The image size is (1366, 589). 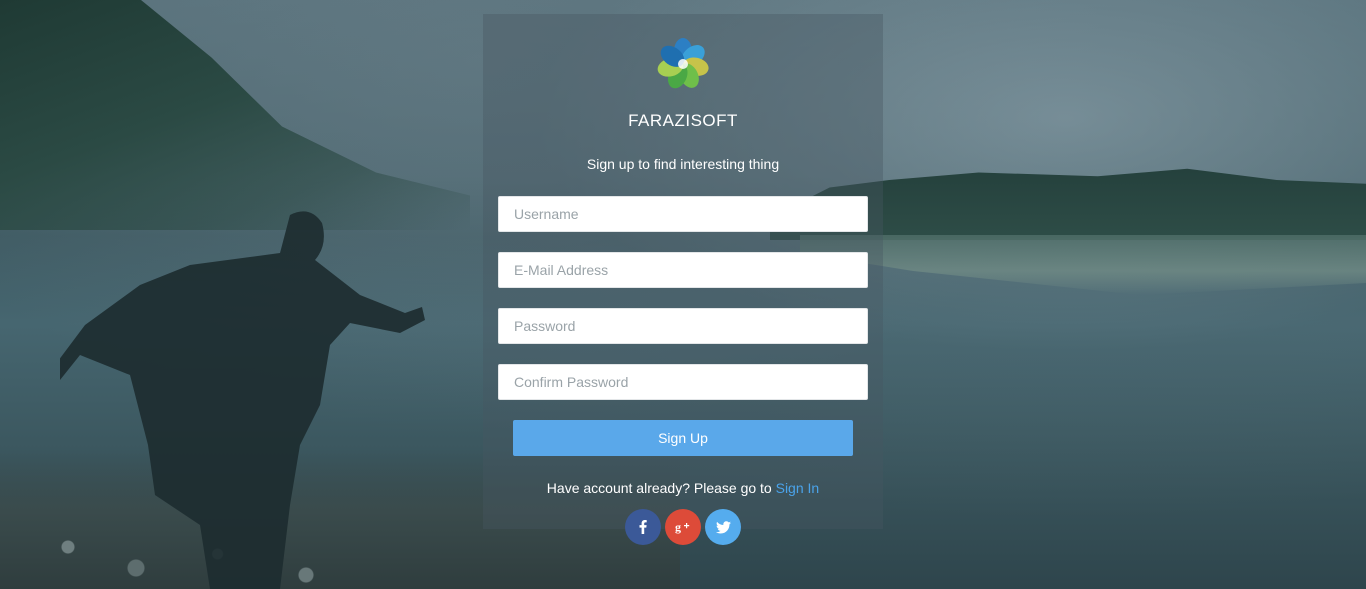 I want to click on signup-tagline: Sign up to find interesting thing, so click(x=683, y=164).